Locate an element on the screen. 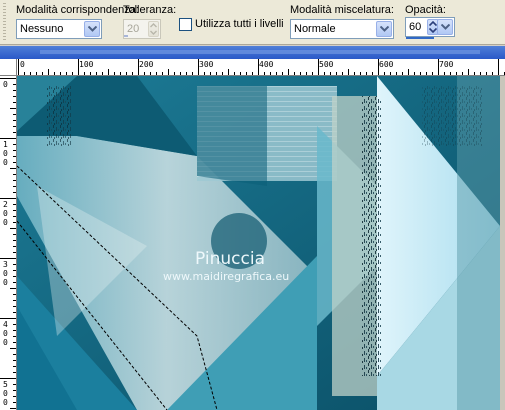 Image resolution: width=505 pixels, height=410 pixels. spin-up-down-icon is located at coordinates (153, 29).